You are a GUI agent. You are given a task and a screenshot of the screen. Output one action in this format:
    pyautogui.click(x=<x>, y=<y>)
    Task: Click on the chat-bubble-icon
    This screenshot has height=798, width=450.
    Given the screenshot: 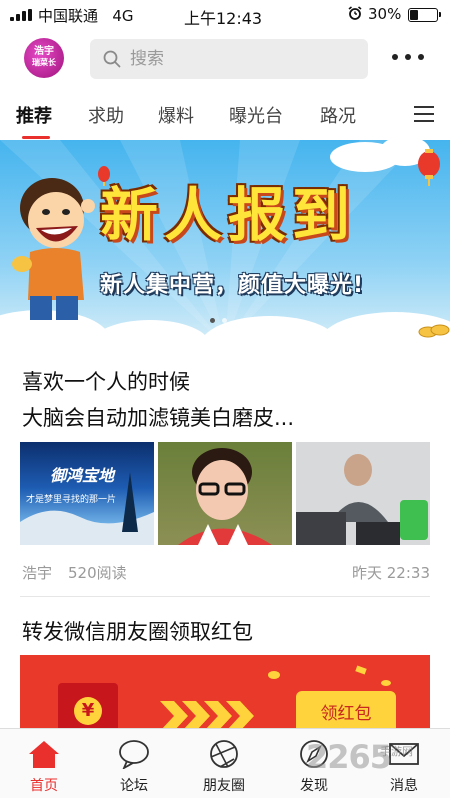 What is the action you would take?
    pyautogui.click(x=134, y=754)
    